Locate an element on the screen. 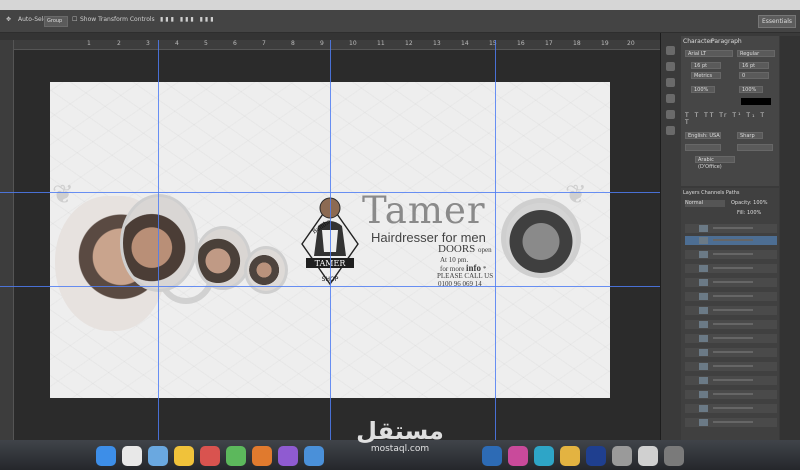 The width and height of the screenshot is (800, 470). ruler-tick: 13 is located at coordinates (437, 43).